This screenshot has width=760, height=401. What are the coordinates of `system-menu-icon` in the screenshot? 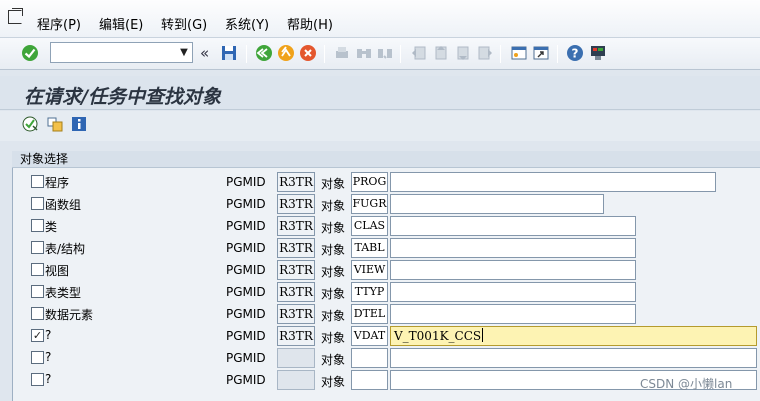 It's located at (15, 16).